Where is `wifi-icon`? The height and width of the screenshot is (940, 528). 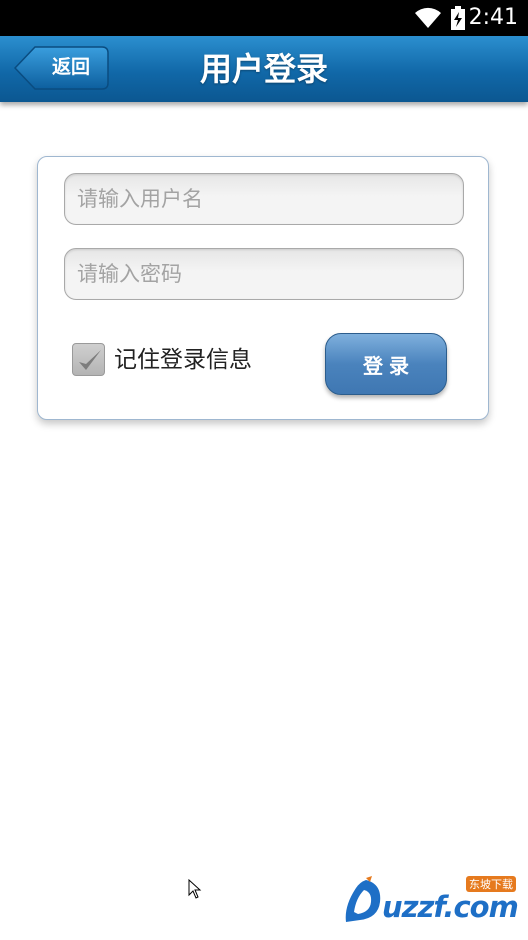
wifi-icon is located at coordinates (428, 18).